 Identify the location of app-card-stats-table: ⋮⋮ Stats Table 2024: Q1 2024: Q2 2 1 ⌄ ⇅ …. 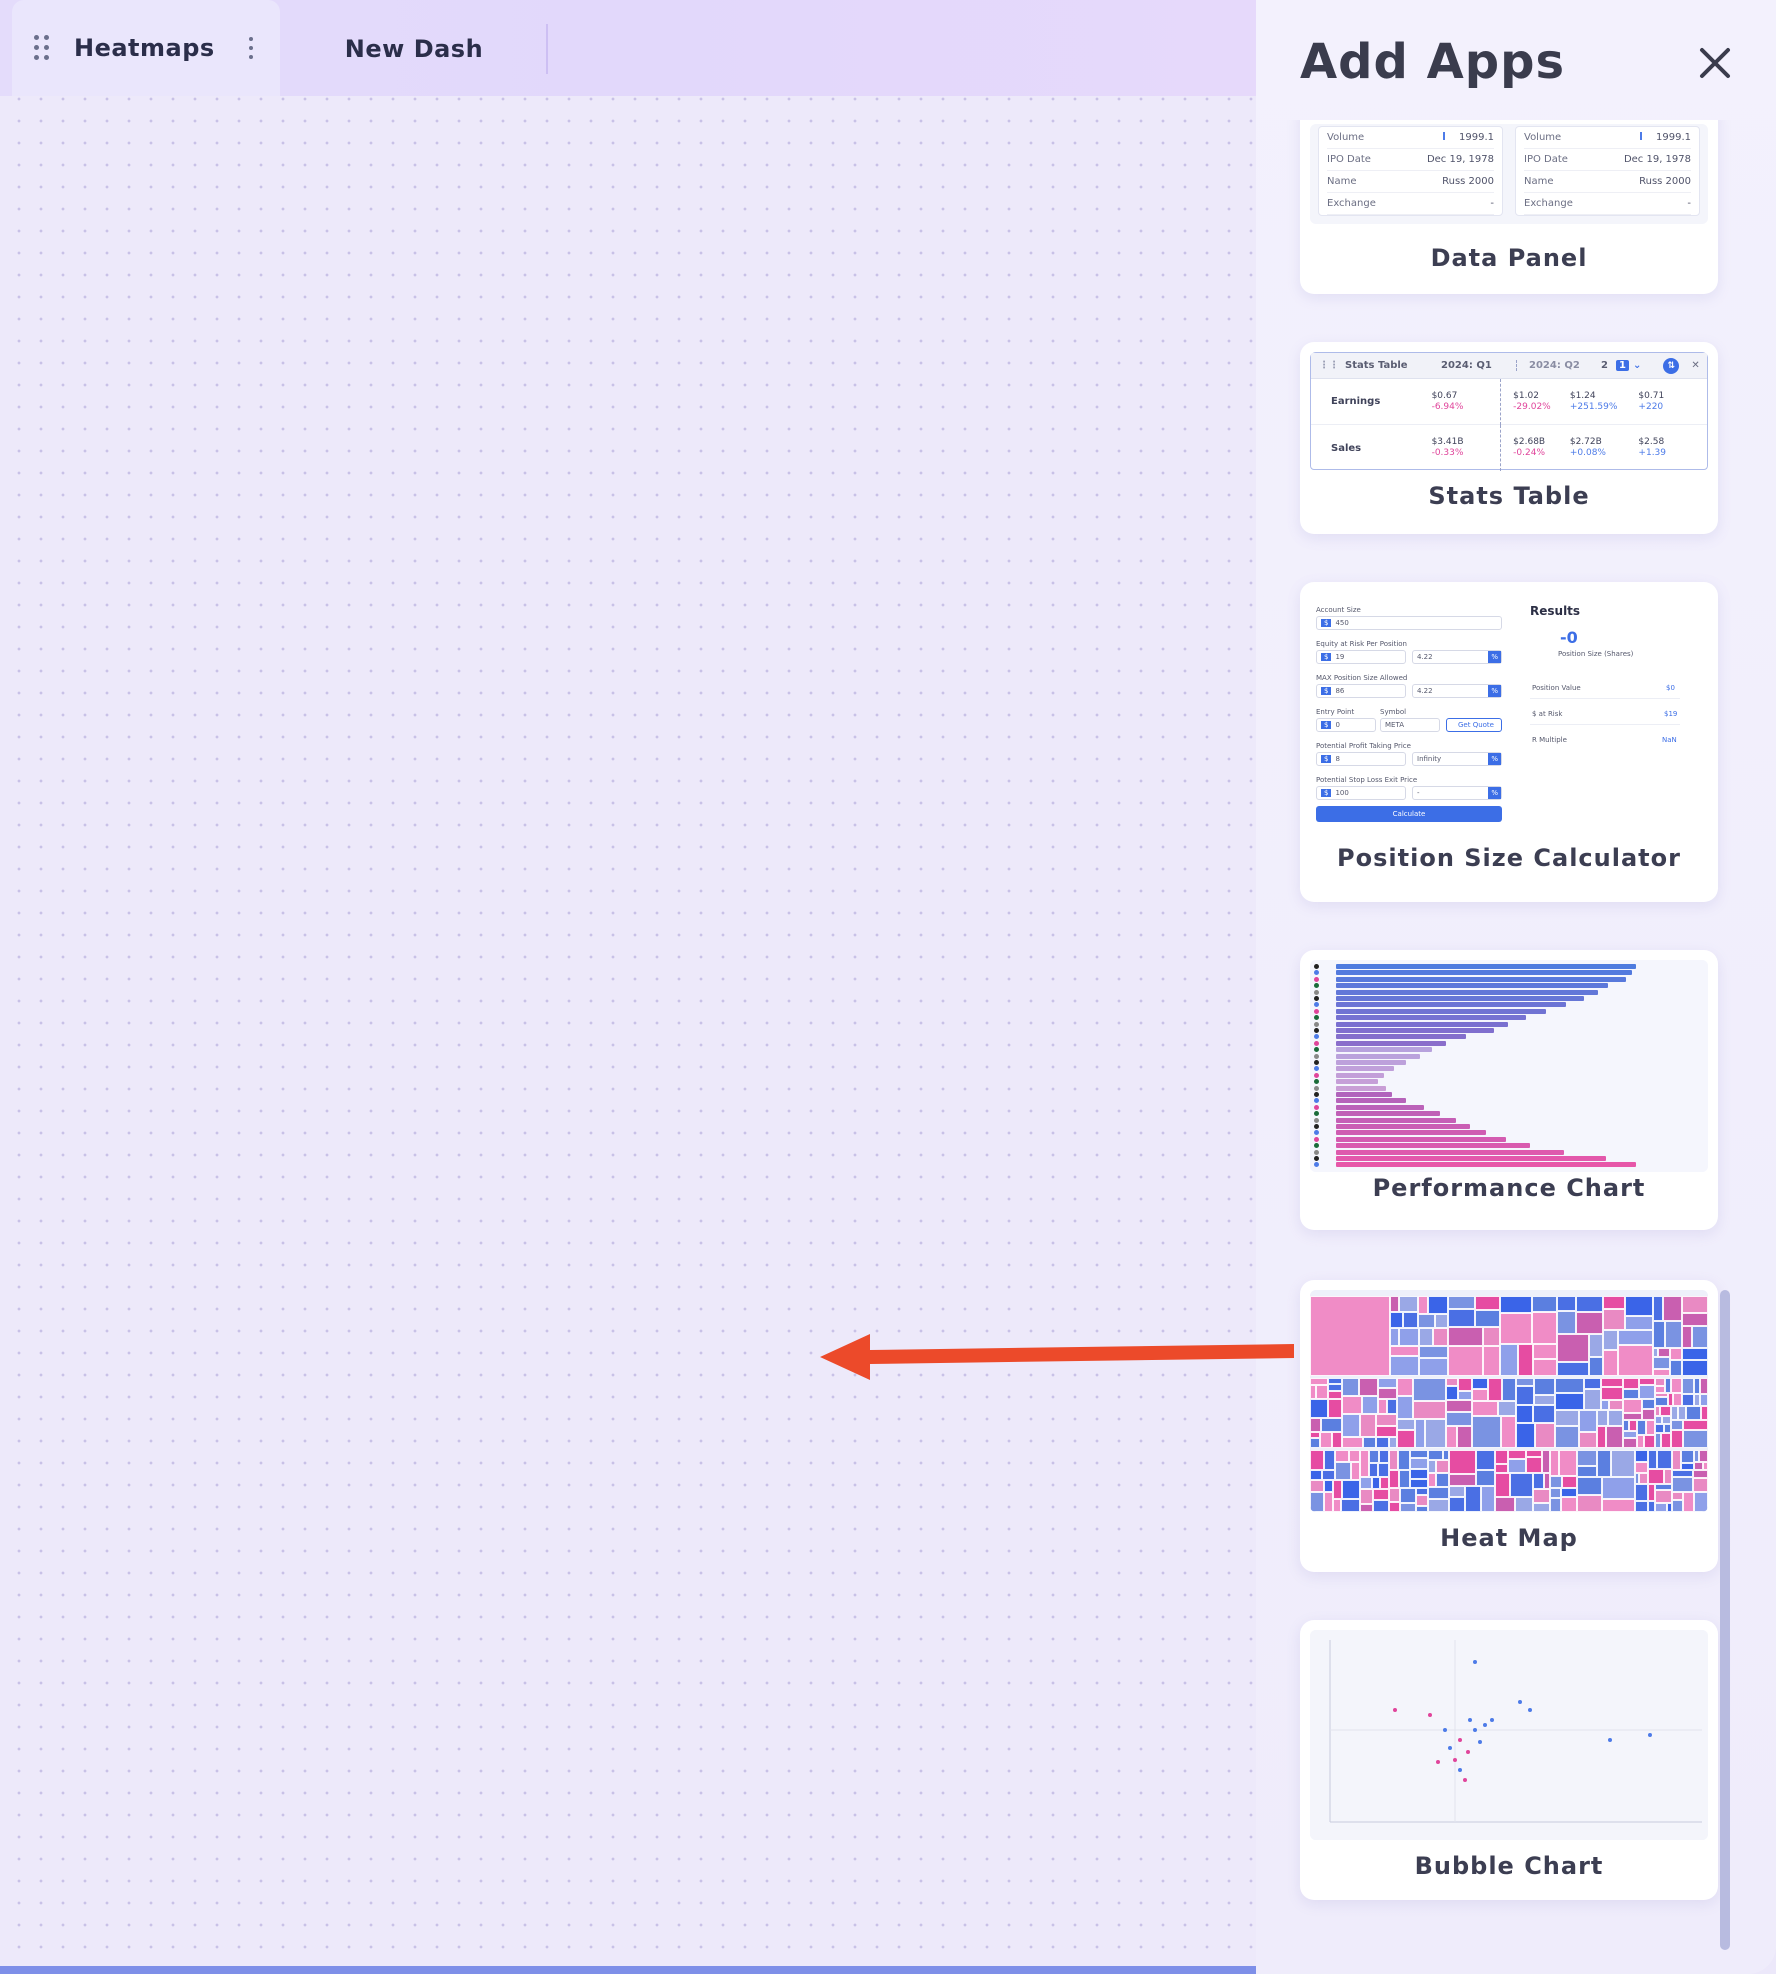
(1509, 438).